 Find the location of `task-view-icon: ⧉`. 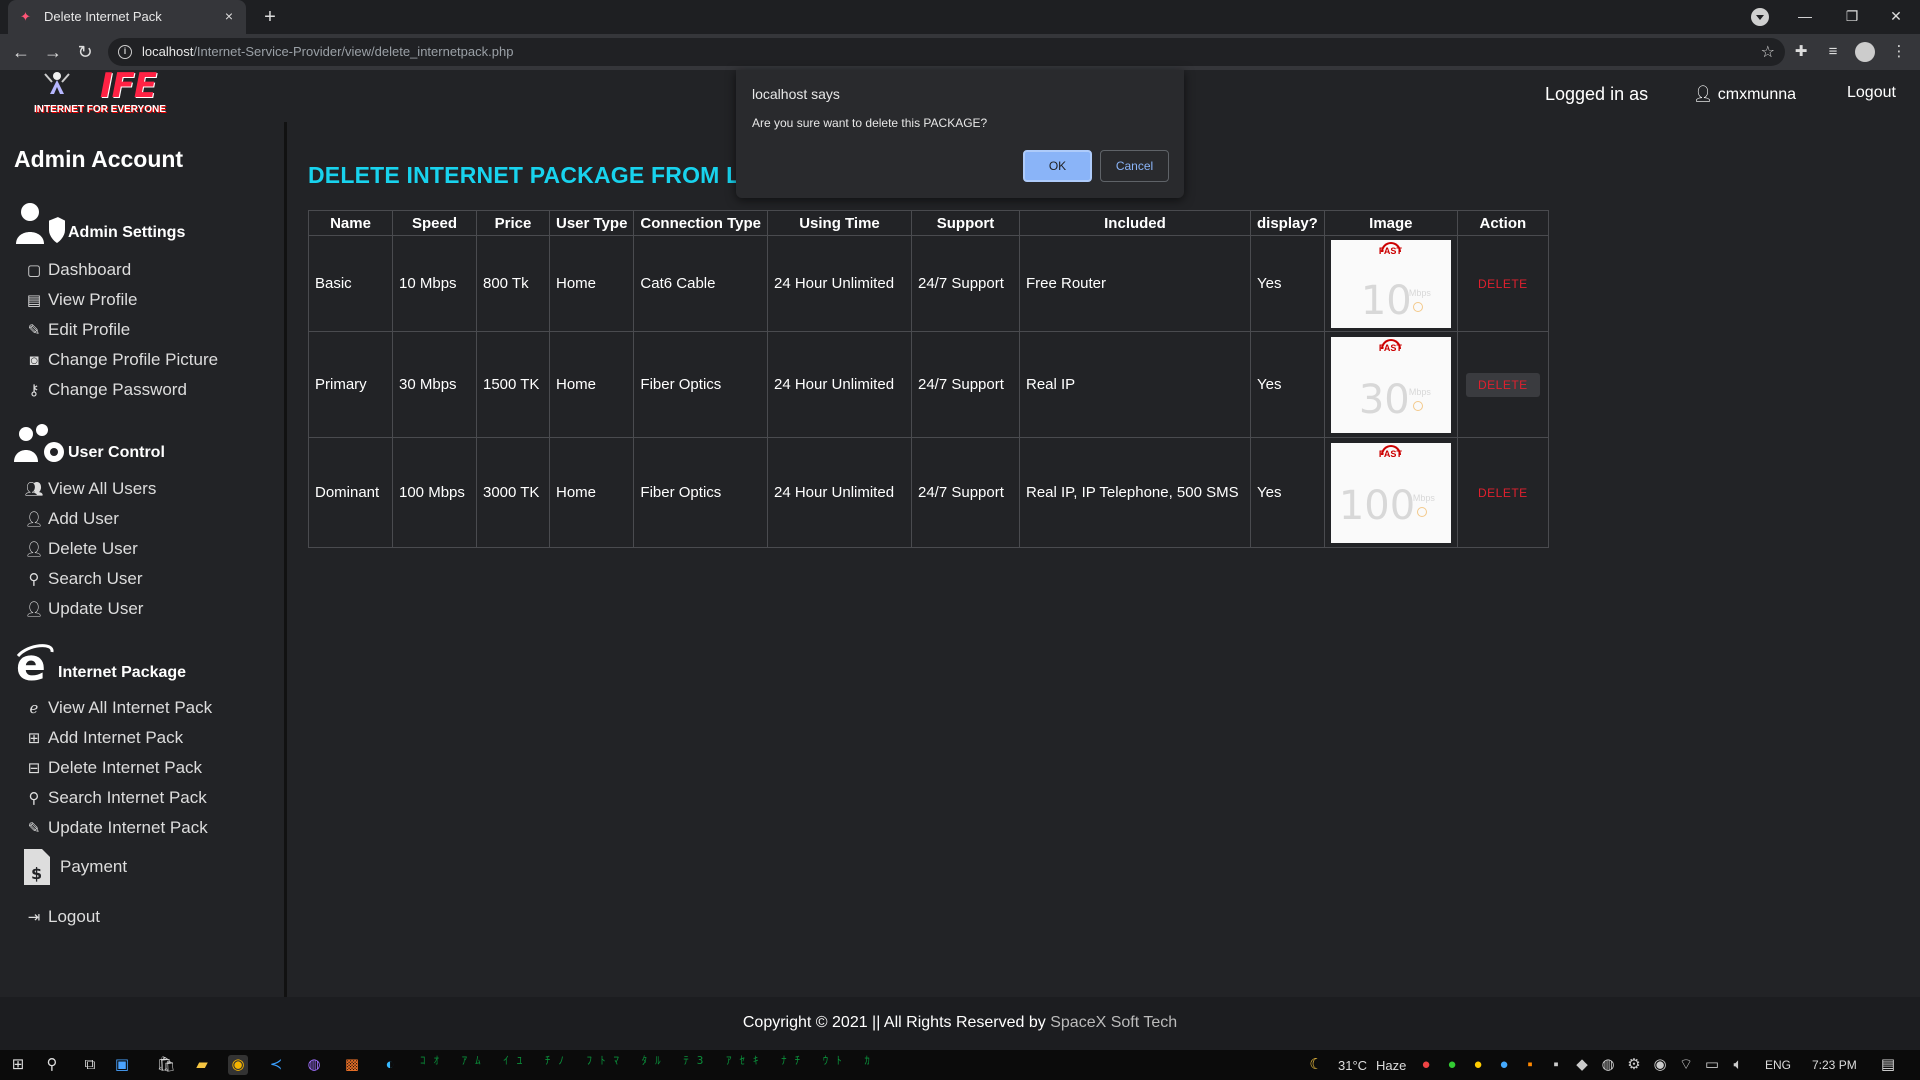

task-view-icon: ⧉ is located at coordinates (90, 1065).